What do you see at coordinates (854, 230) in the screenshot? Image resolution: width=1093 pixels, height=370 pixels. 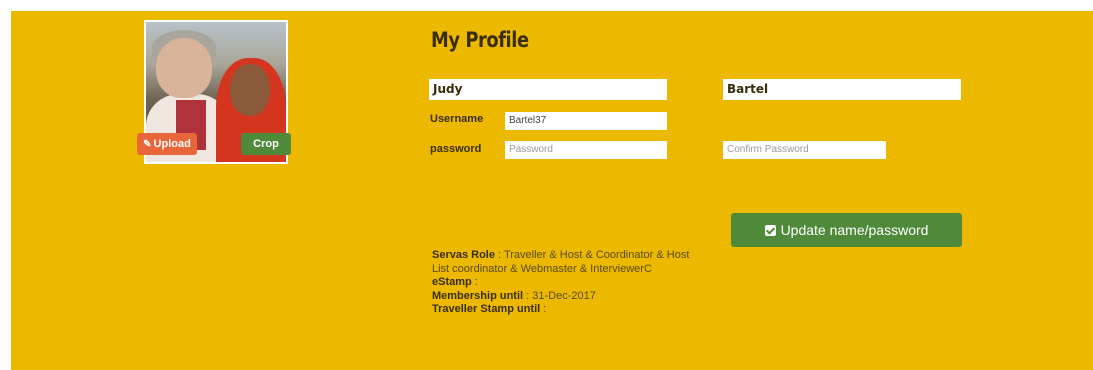 I see `update-button-label: Update name/password` at bounding box center [854, 230].